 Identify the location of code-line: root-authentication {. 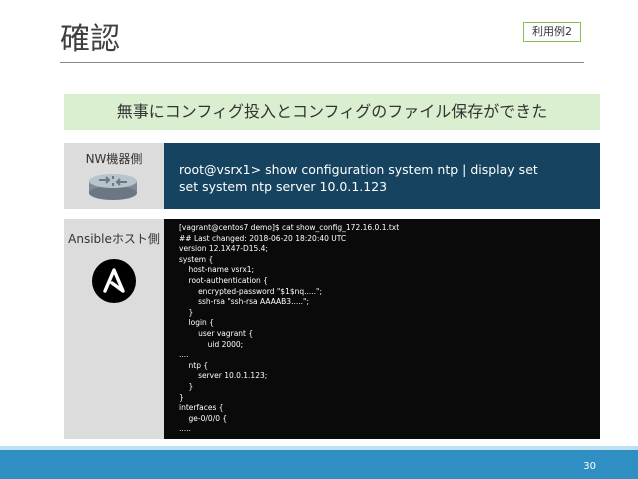
(223, 280).